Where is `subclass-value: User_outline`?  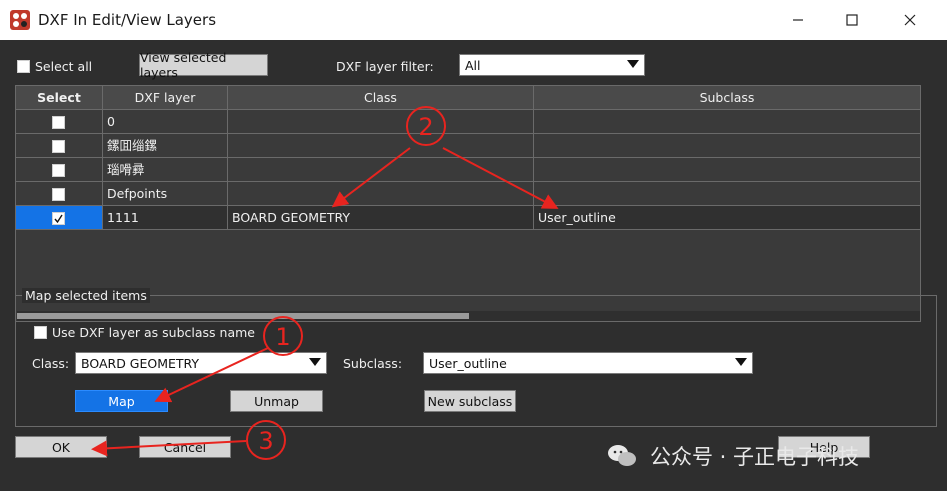 subclass-value: User_outline is located at coordinates (468, 363).